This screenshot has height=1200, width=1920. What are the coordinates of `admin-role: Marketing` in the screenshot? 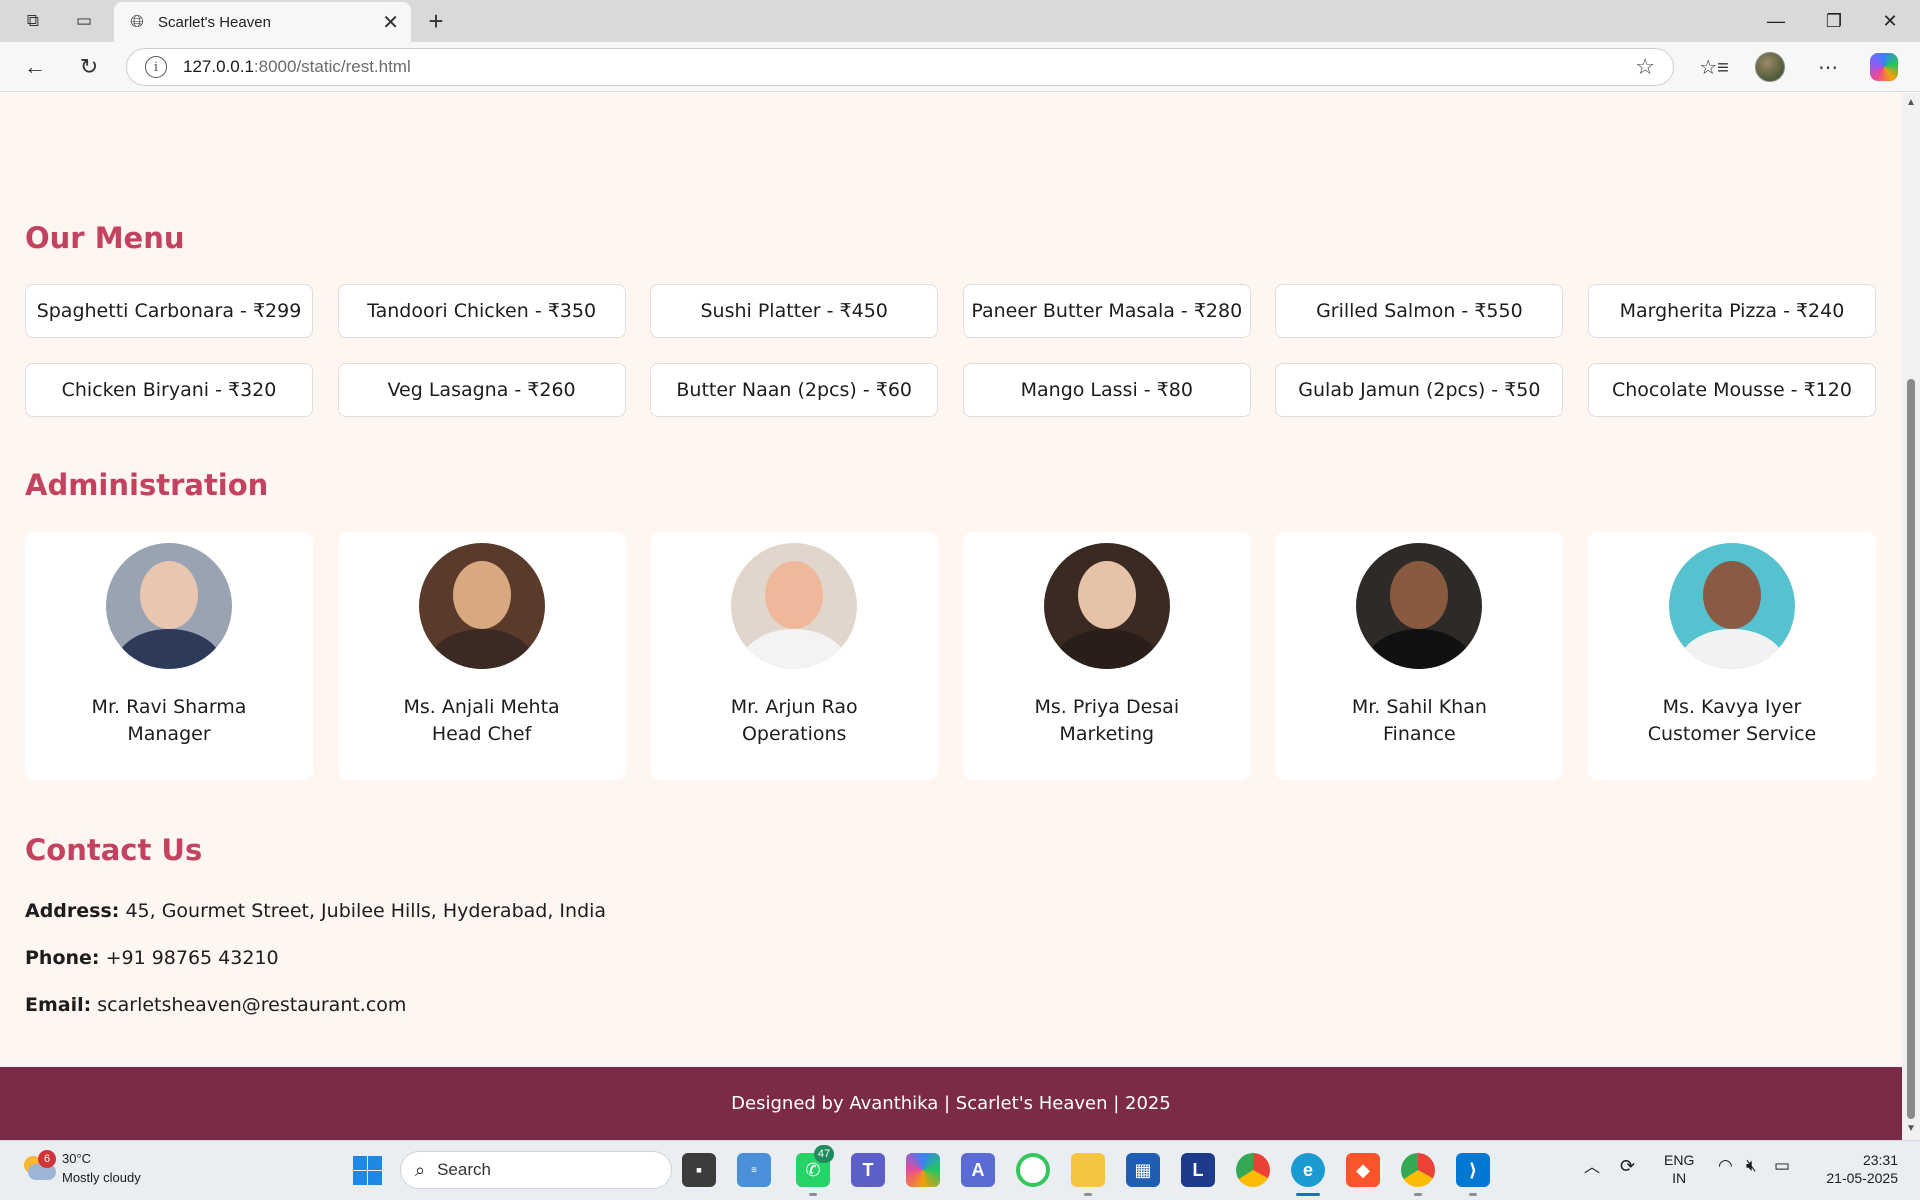 It's located at (1107, 734).